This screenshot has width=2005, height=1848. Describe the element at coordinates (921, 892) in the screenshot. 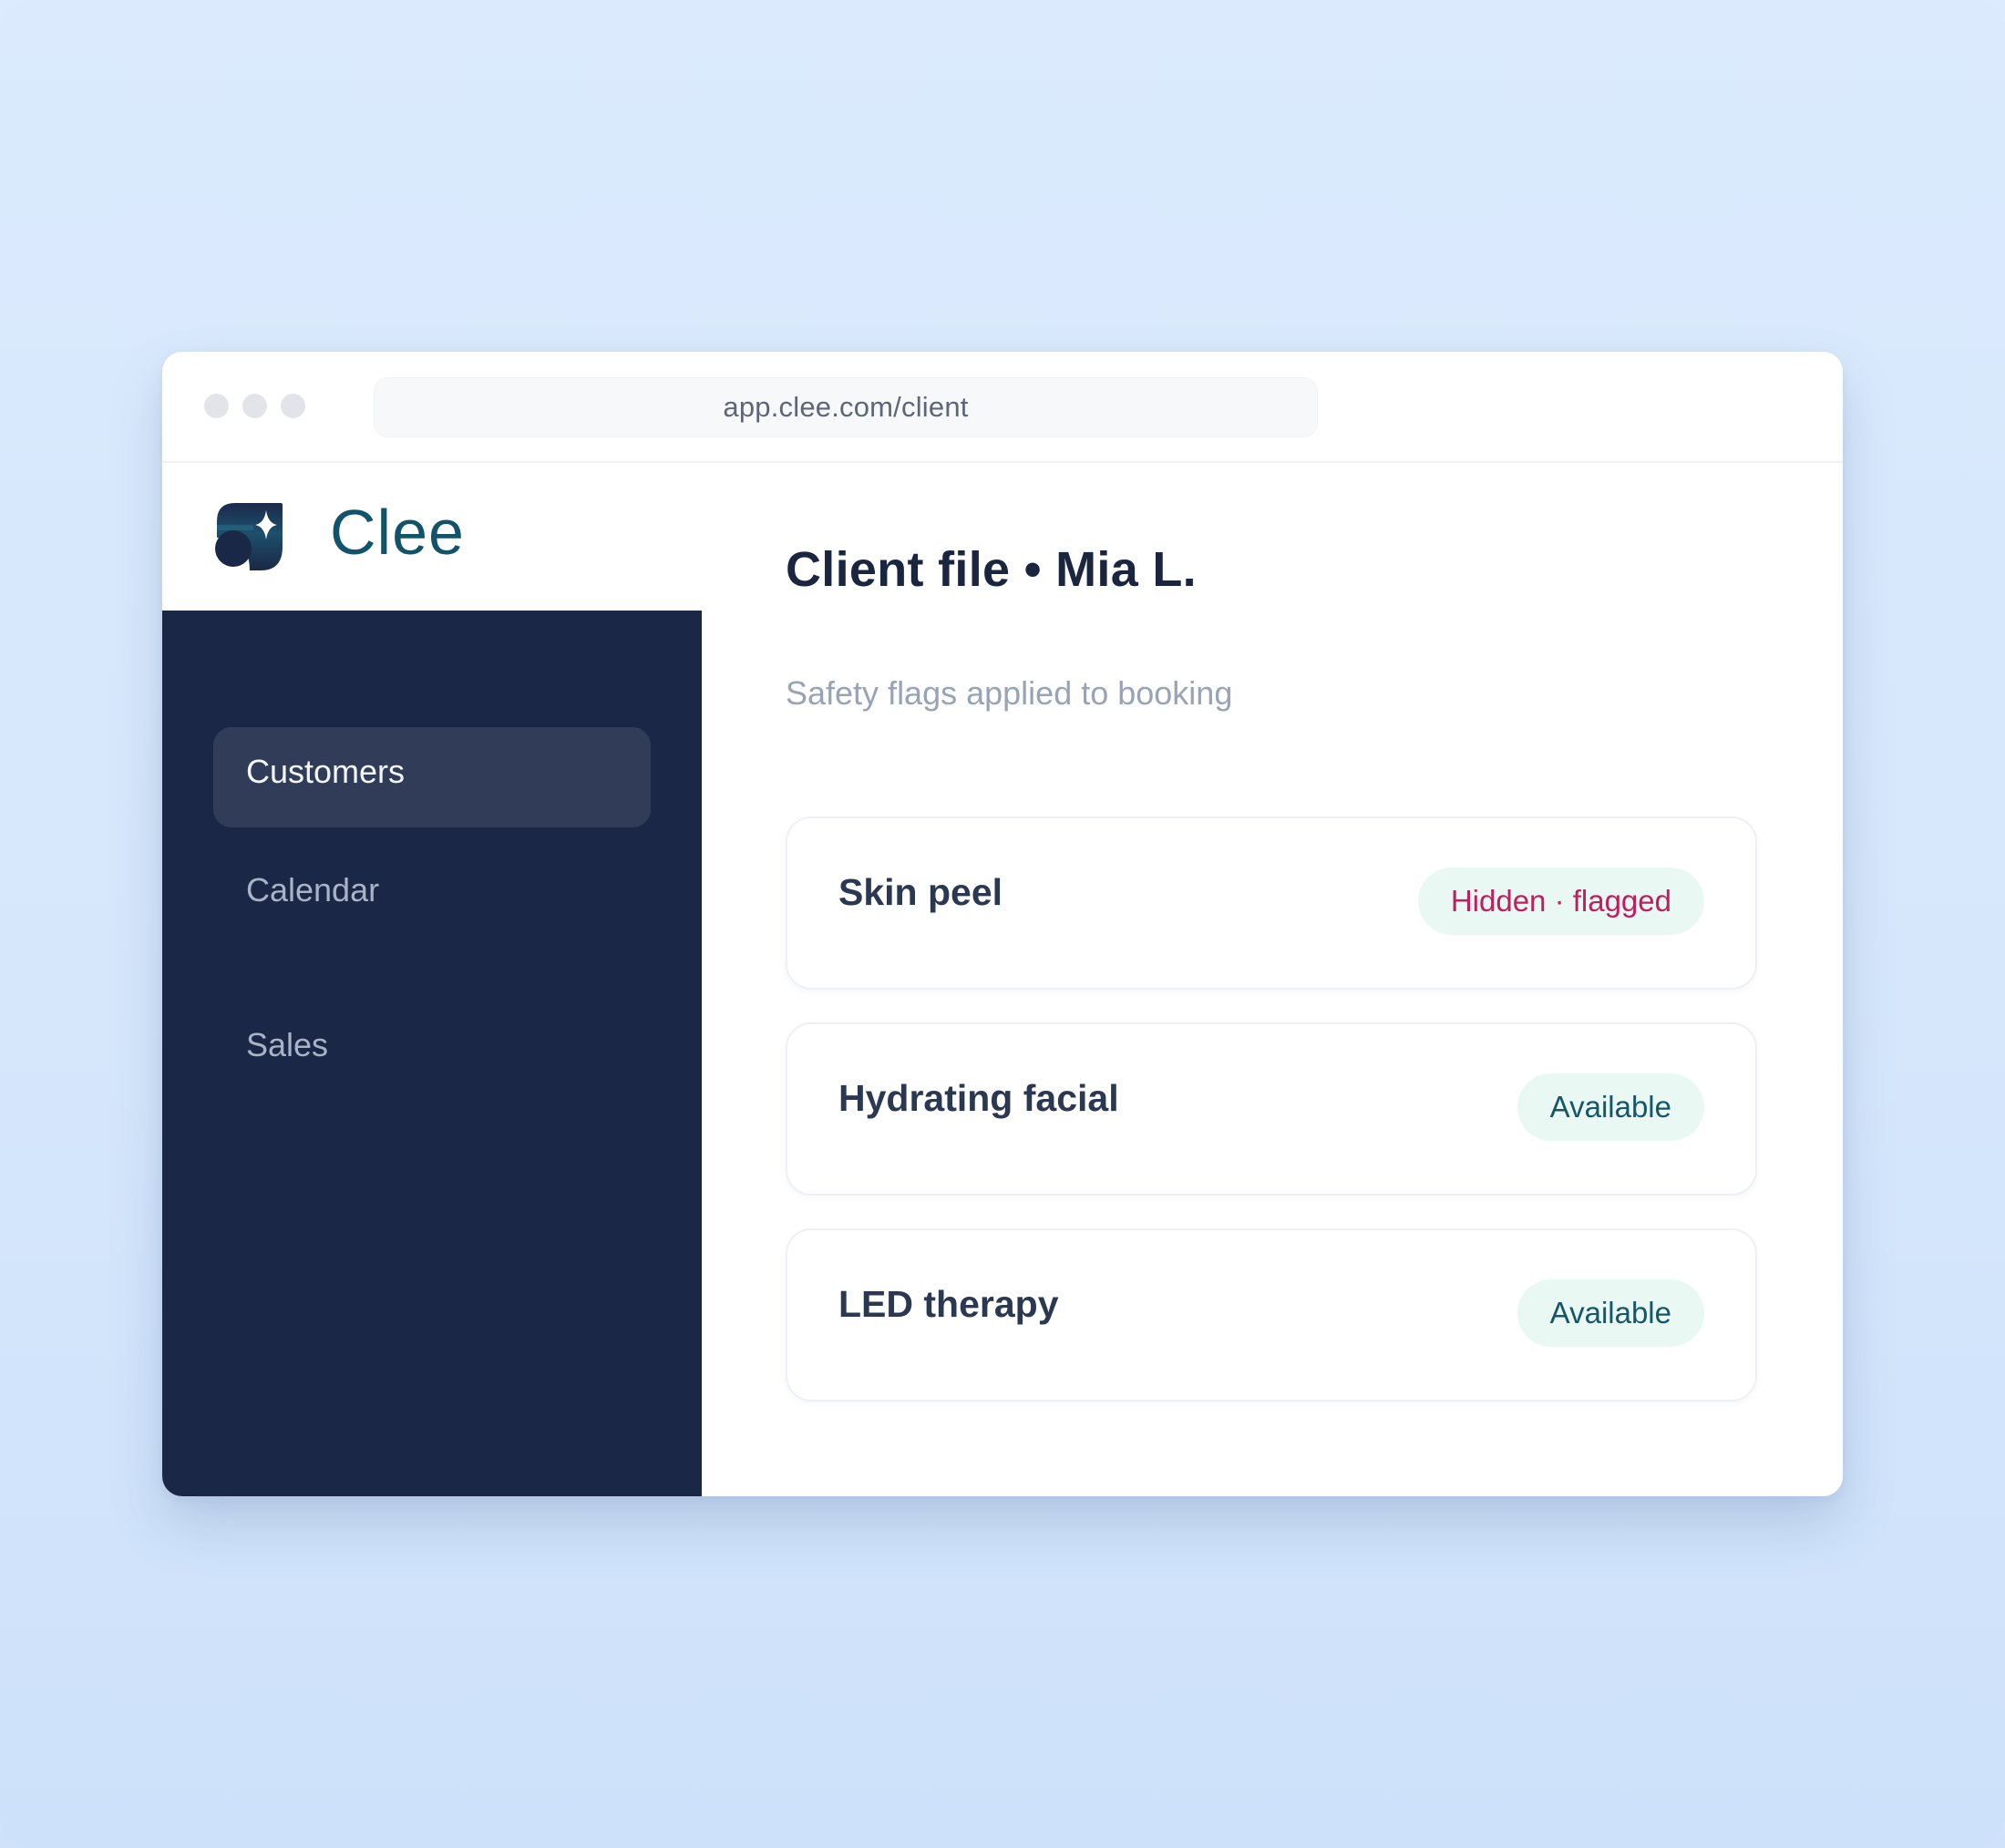

I see `treatment-name: Skin peel` at that location.